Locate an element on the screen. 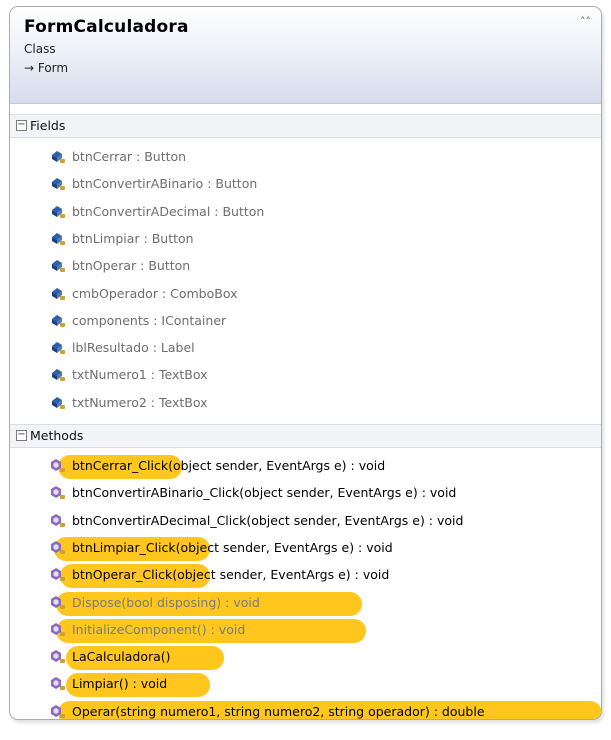 This screenshot has width=611, height=740. field-label: txtNumero1 : TextBox is located at coordinates (140, 375).